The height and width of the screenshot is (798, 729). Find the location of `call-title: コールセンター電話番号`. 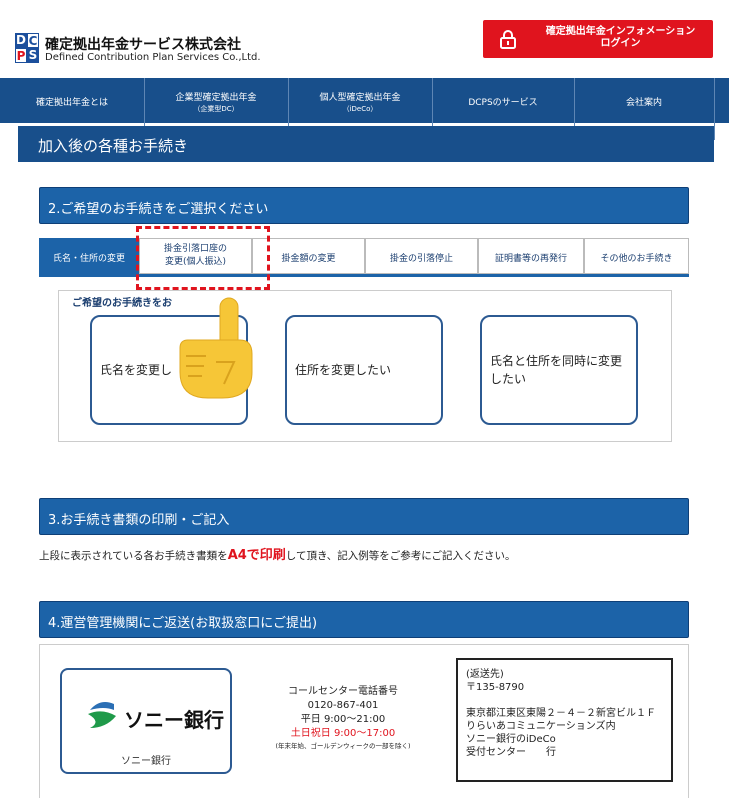

call-title: コールセンター電話番号 is located at coordinates (343, 691).